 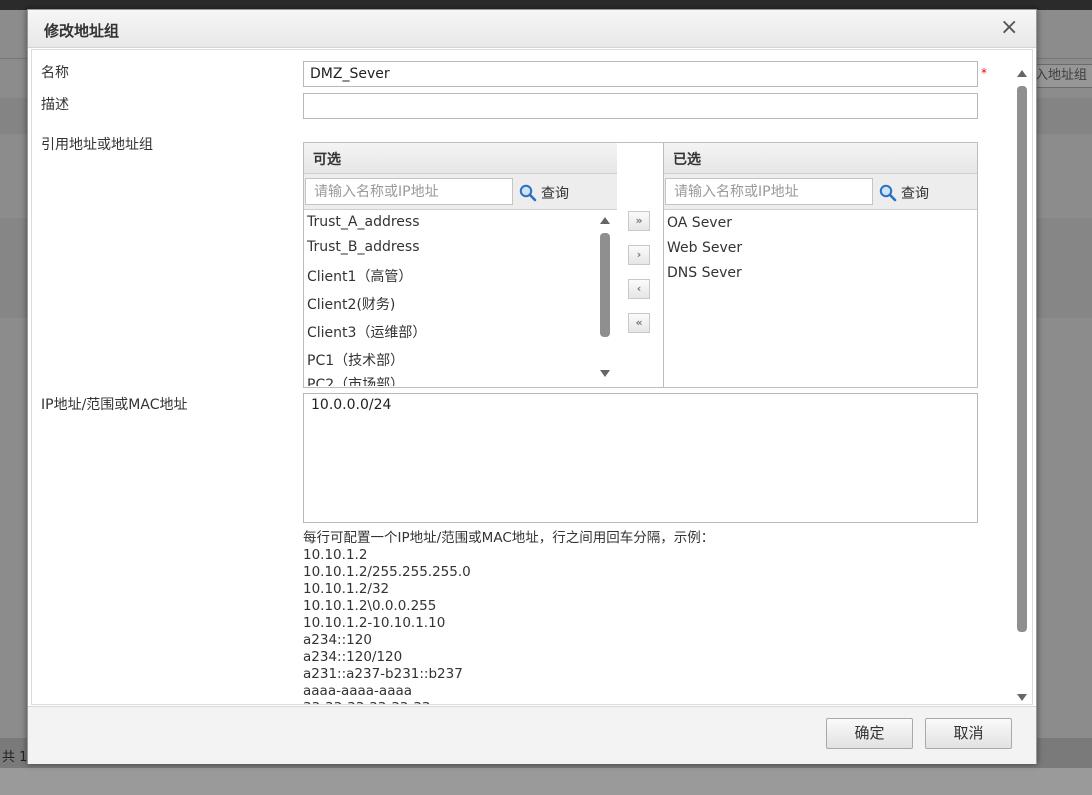 I want to click on add-all-button: », so click(x=639, y=221).